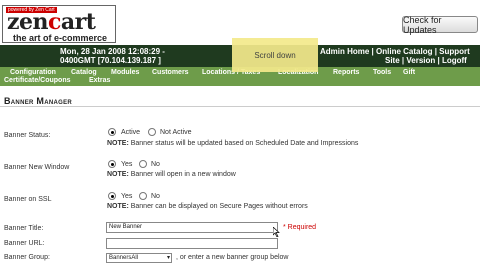  Describe the element at coordinates (346, 73) in the screenshot. I see `menu-reports: Reports` at that location.